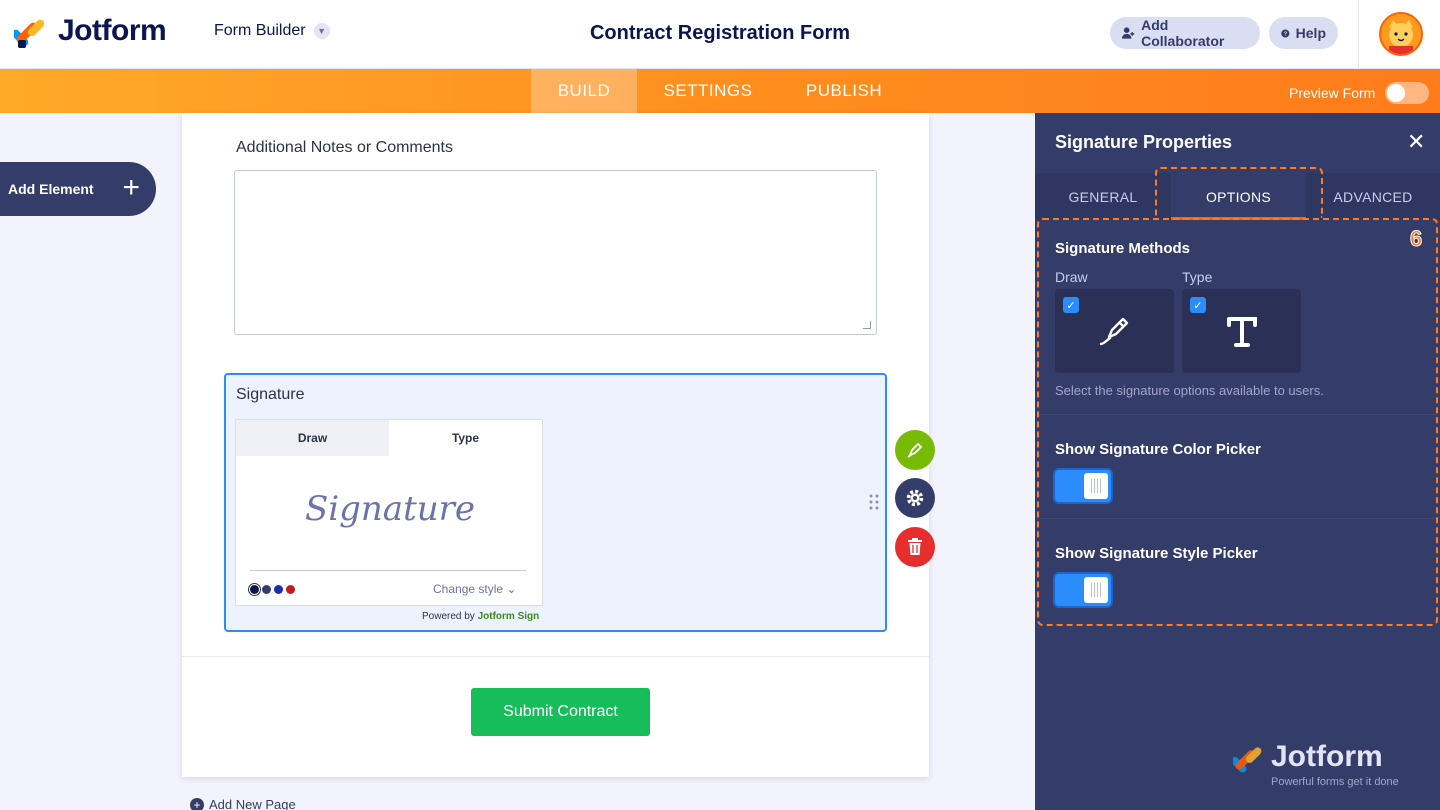 The width and height of the screenshot is (1440, 810). What do you see at coordinates (1144, 142) in the screenshot?
I see `panel-title: Signature Properties` at bounding box center [1144, 142].